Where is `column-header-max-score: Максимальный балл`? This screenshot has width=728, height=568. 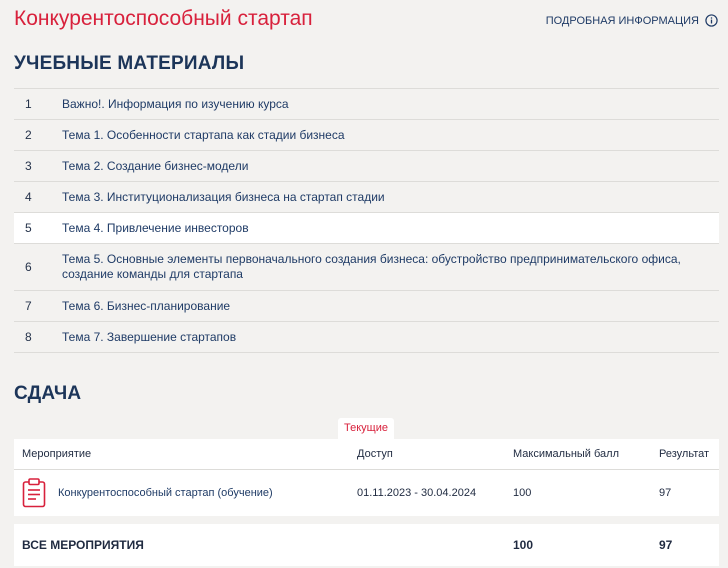
column-header-max-score: Максимальный балл is located at coordinates (586, 454).